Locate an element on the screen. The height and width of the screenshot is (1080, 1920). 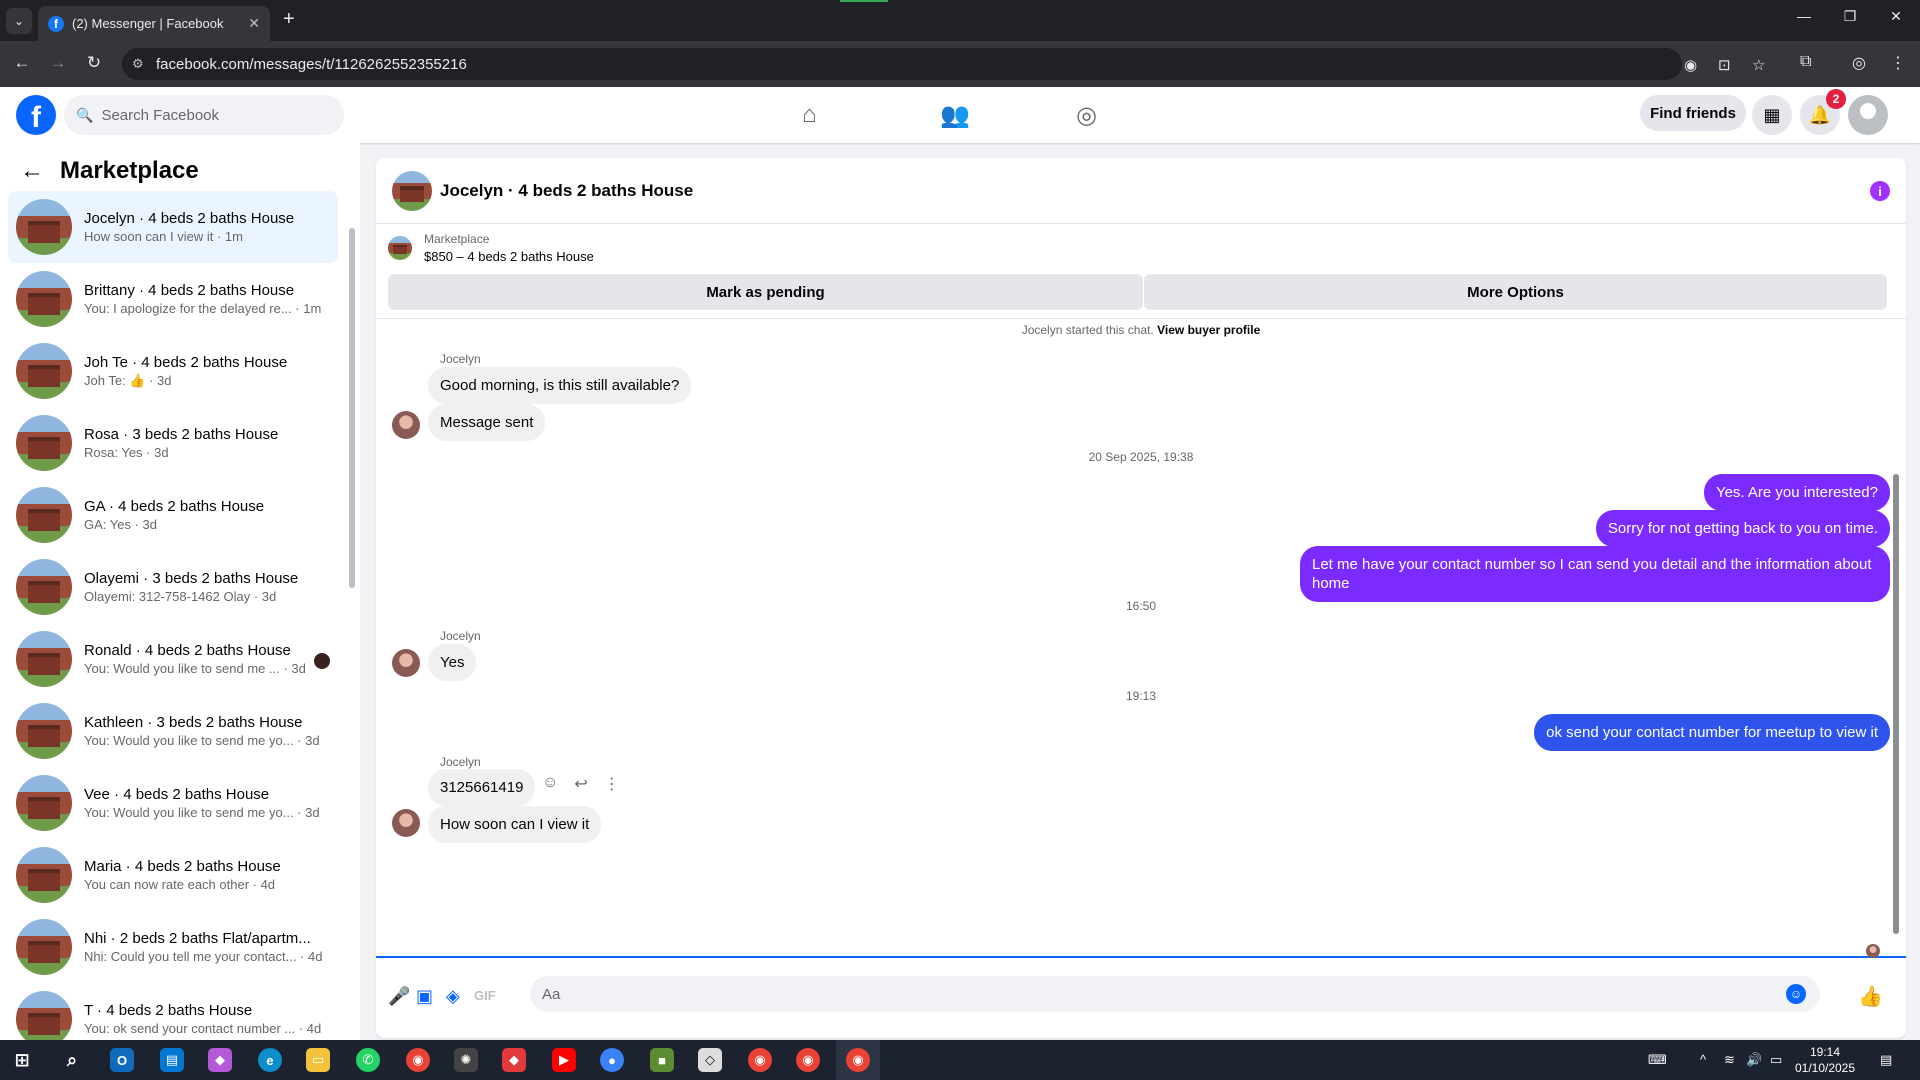
outgoing-message: Yes. Are you interested? is located at coordinates (1796, 492).